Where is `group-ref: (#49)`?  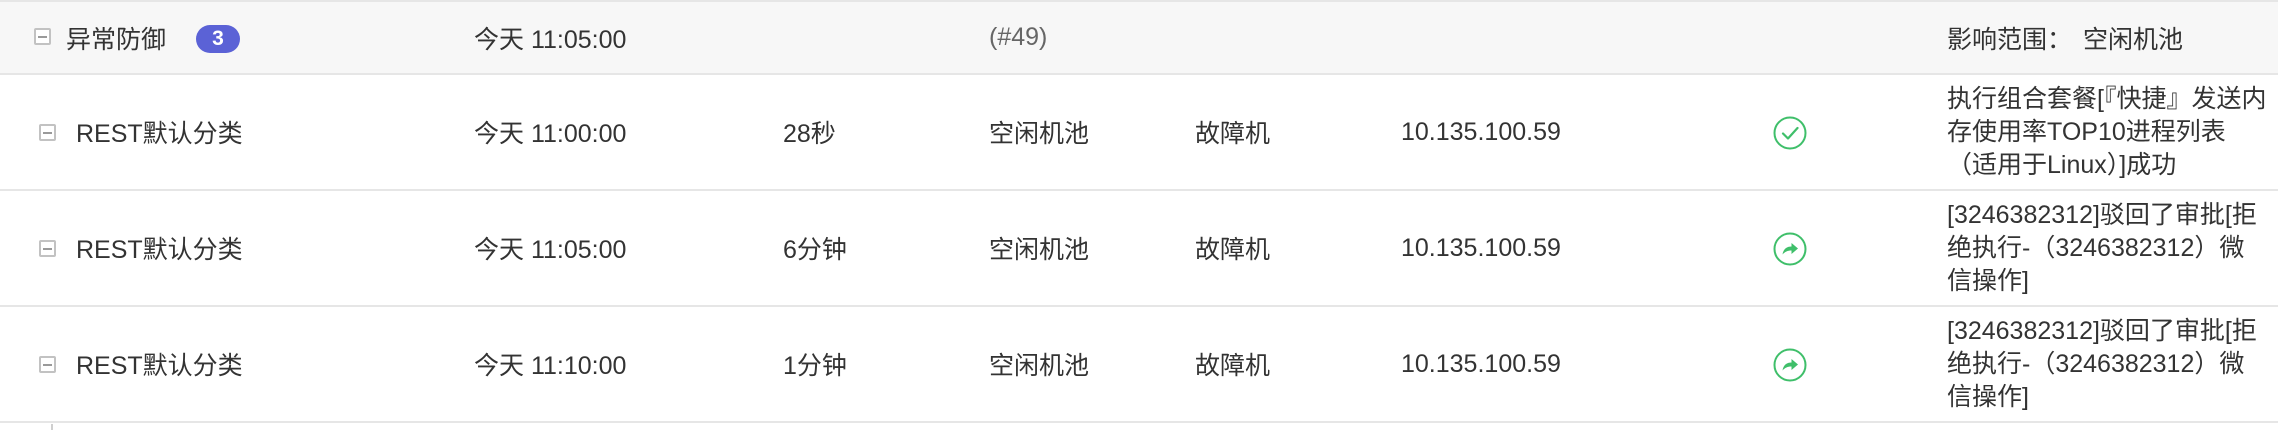
group-ref: (#49) is located at coordinates (1018, 37).